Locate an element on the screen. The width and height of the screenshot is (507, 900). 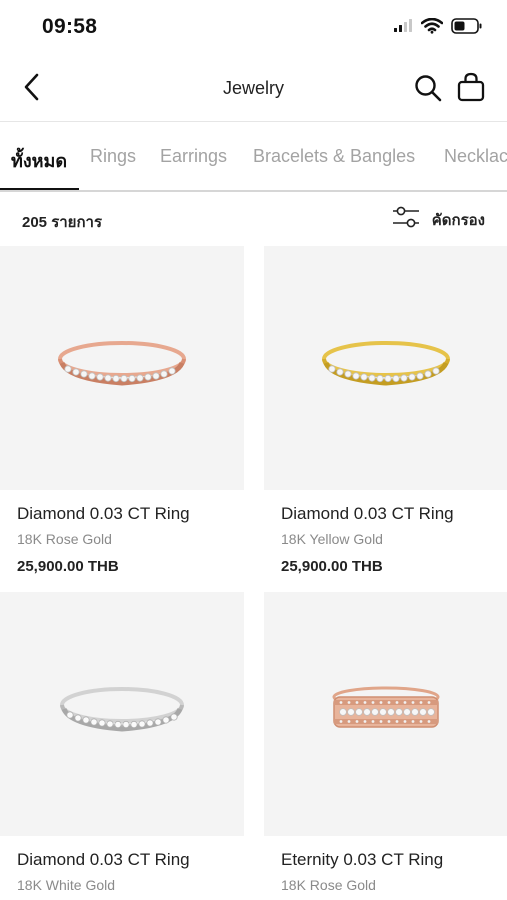
status-bar: 09:58 is located at coordinates (253, 28).